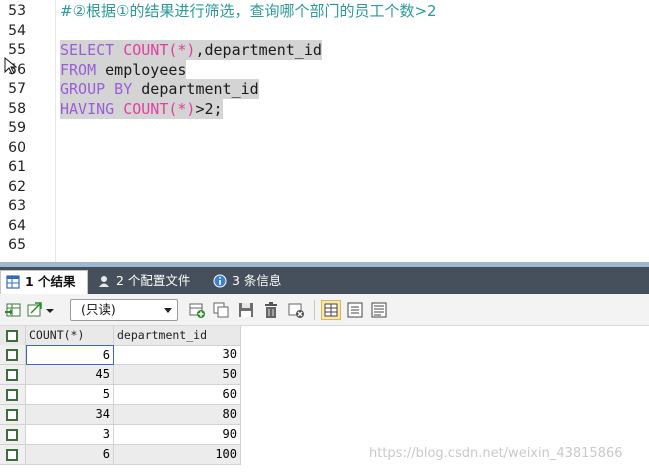 The image size is (649, 474). What do you see at coordinates (17, 89) in the screenshot?
I see `line-number: 57` at bounding box center [17, 89].